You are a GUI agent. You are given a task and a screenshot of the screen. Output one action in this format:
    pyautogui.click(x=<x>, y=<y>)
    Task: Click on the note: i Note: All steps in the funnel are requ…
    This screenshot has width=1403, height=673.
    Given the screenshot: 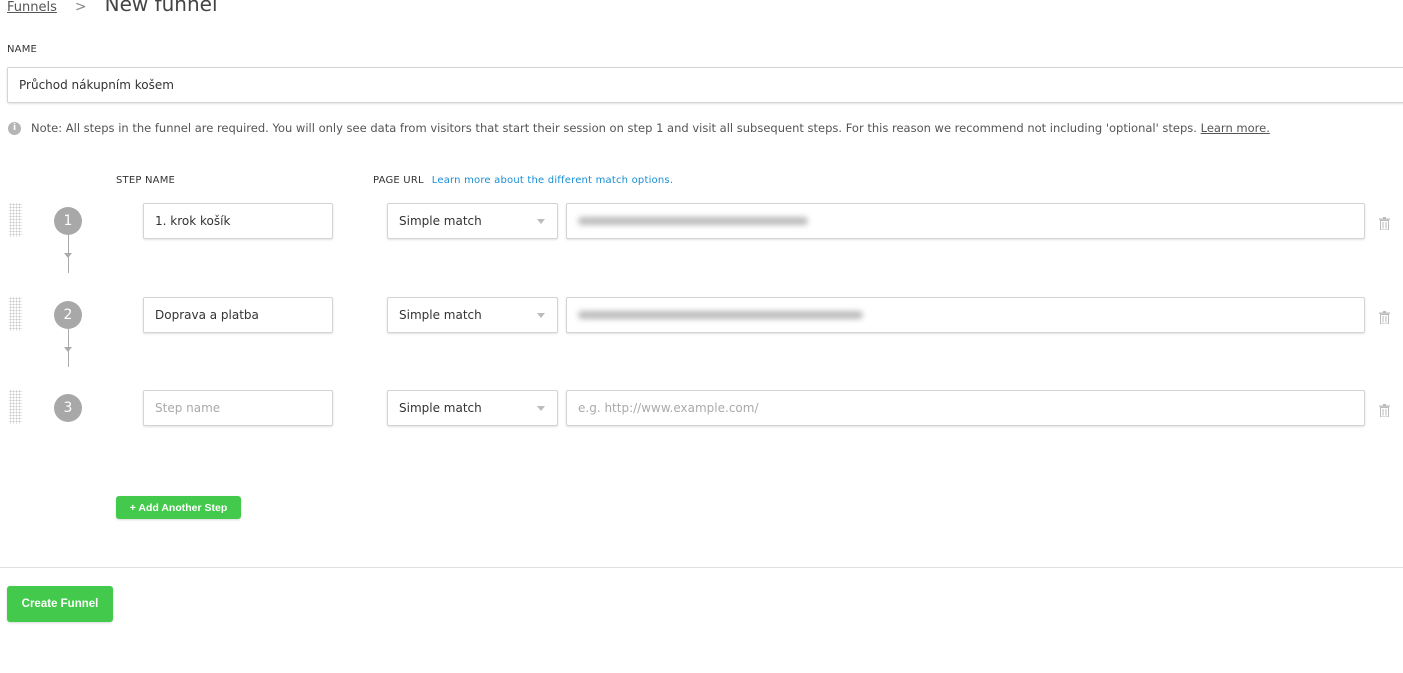 What is the action you would take?
    pyautogui.click(x=639, y=128)
    